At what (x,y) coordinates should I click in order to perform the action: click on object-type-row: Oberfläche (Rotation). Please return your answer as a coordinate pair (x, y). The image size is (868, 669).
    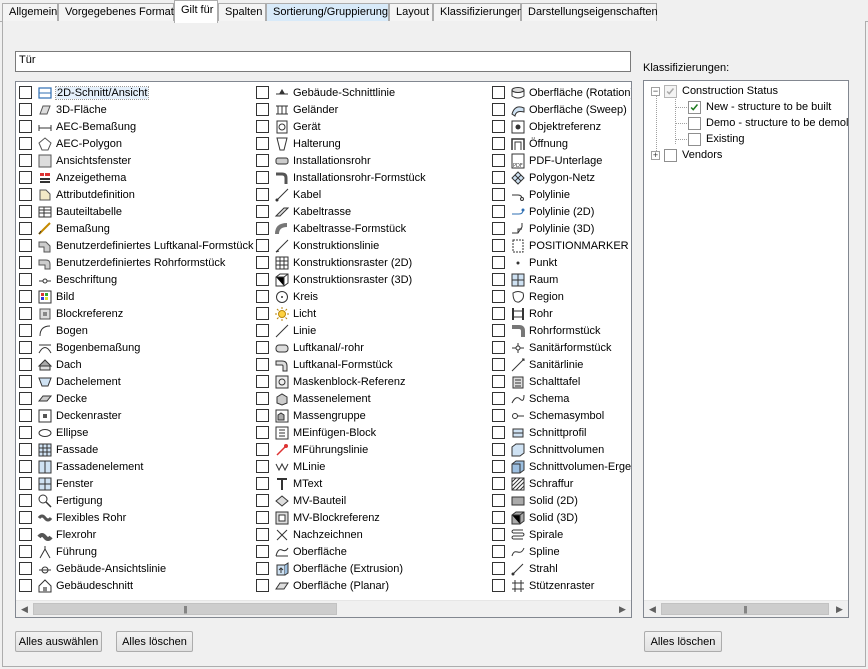
    Looking at the image, I should click on (561, 92).